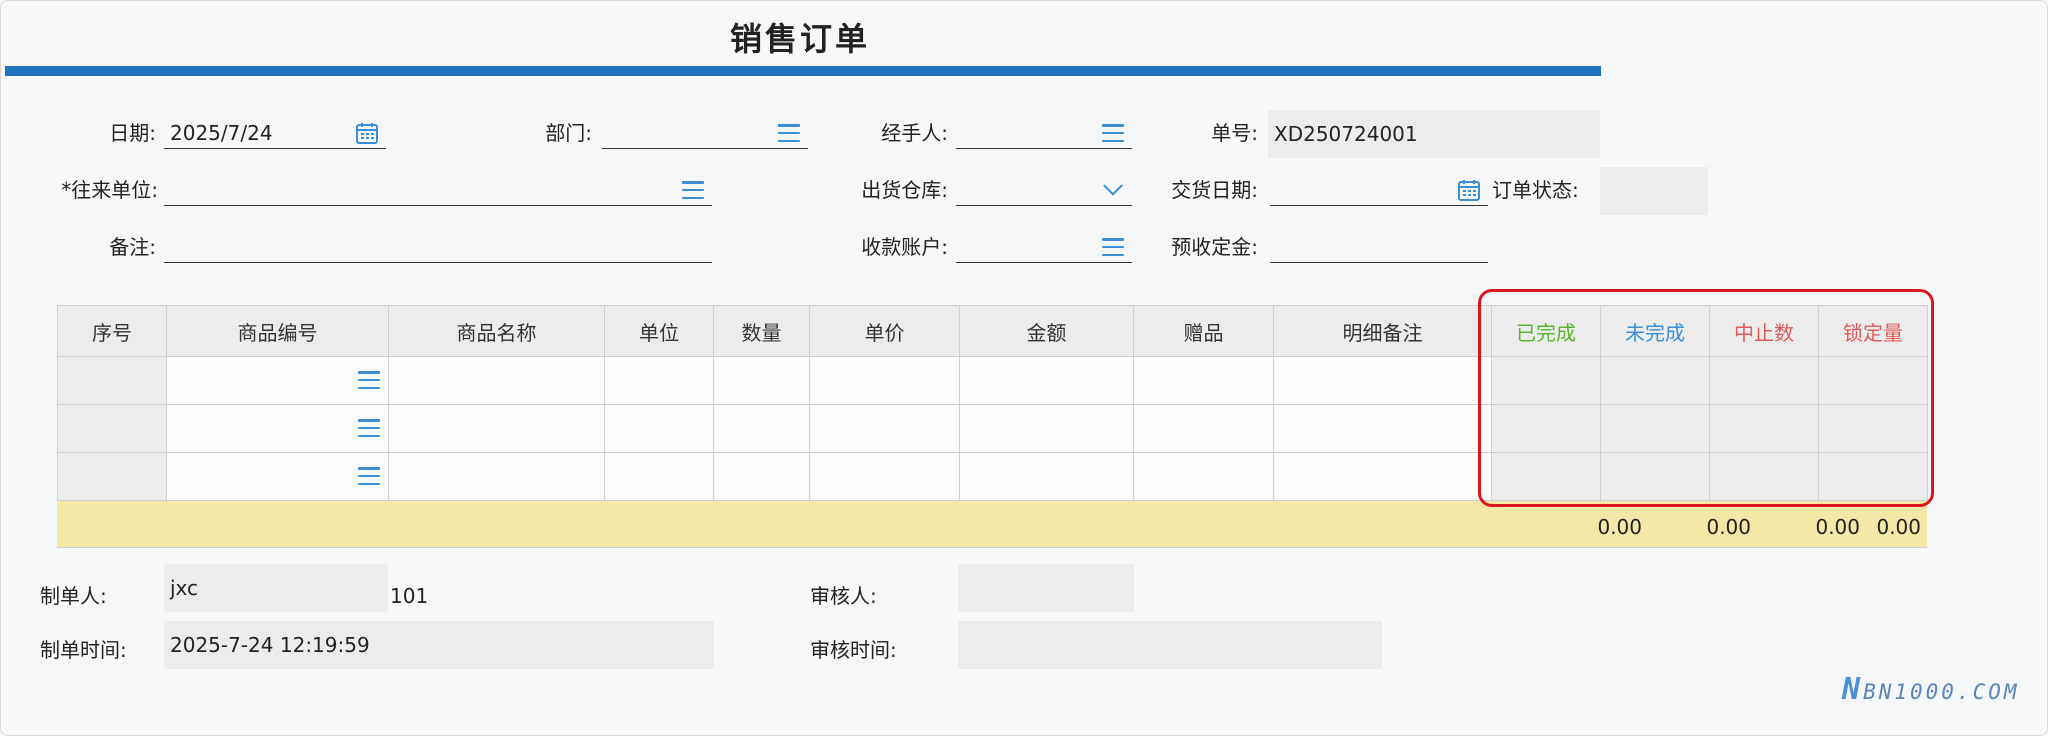  I want to click on warehouse-label: 出货仓库:, so click(904, 190).